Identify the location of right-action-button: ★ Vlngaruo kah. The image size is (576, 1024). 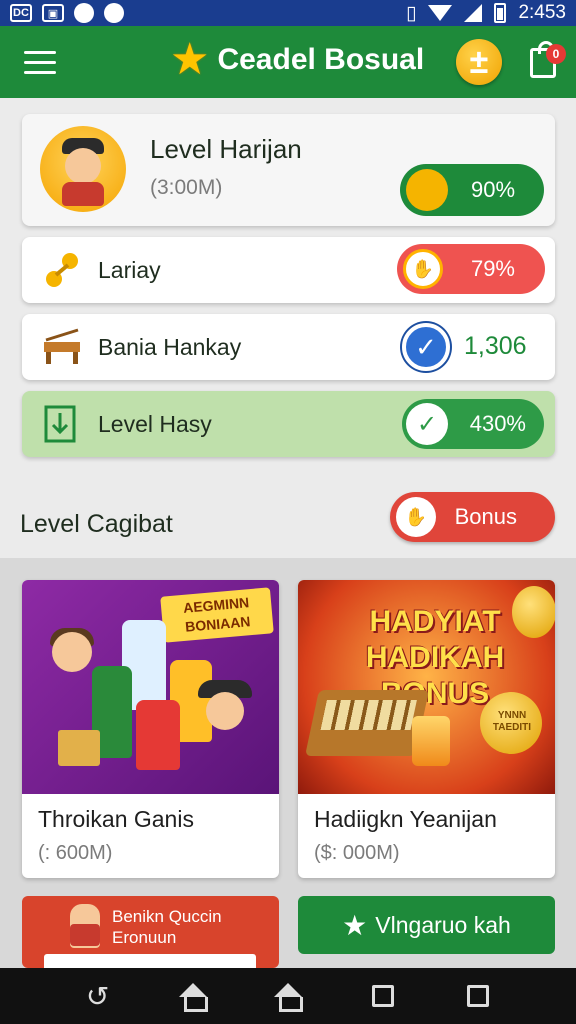
(426, 925).